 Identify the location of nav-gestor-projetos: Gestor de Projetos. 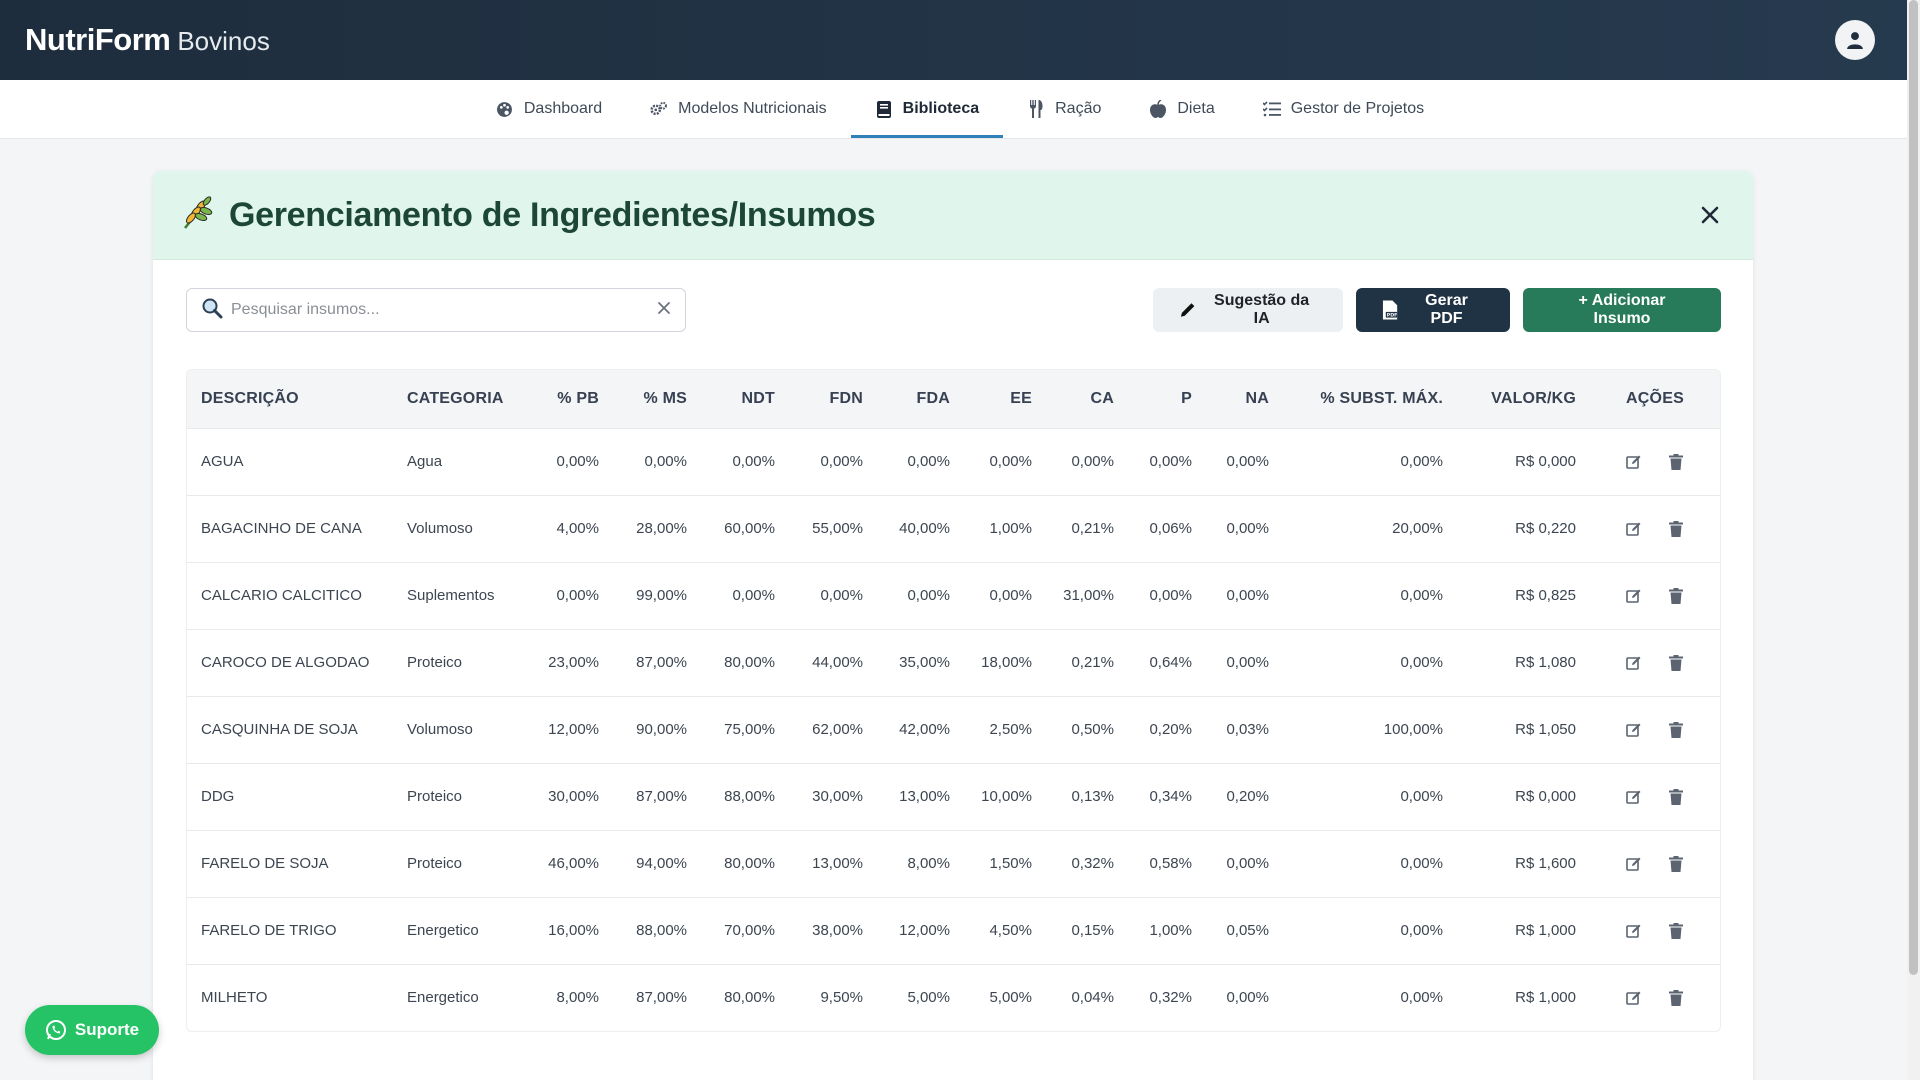
(1343, 109).